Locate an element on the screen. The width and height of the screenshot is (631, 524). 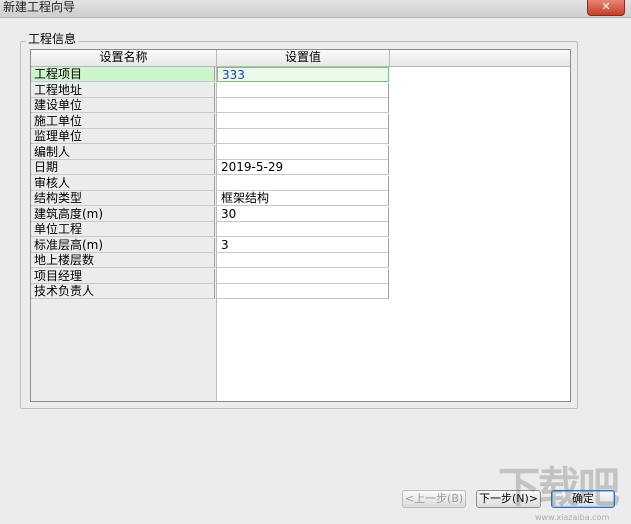
setting-name-cell: 监理单位 is located at coordinates (123, 136).